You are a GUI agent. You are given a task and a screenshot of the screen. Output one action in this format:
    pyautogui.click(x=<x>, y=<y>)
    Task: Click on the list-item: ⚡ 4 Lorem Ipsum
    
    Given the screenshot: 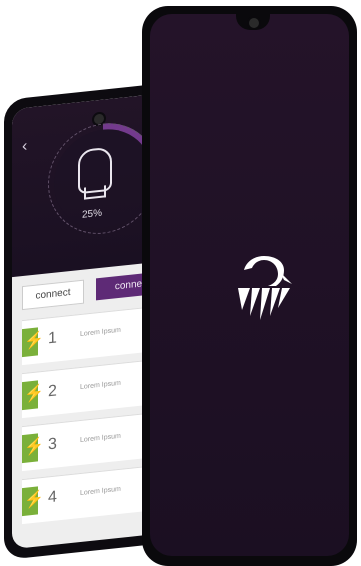 What is the action you would take?
    pyautogui.click(x=91, y=494)
    